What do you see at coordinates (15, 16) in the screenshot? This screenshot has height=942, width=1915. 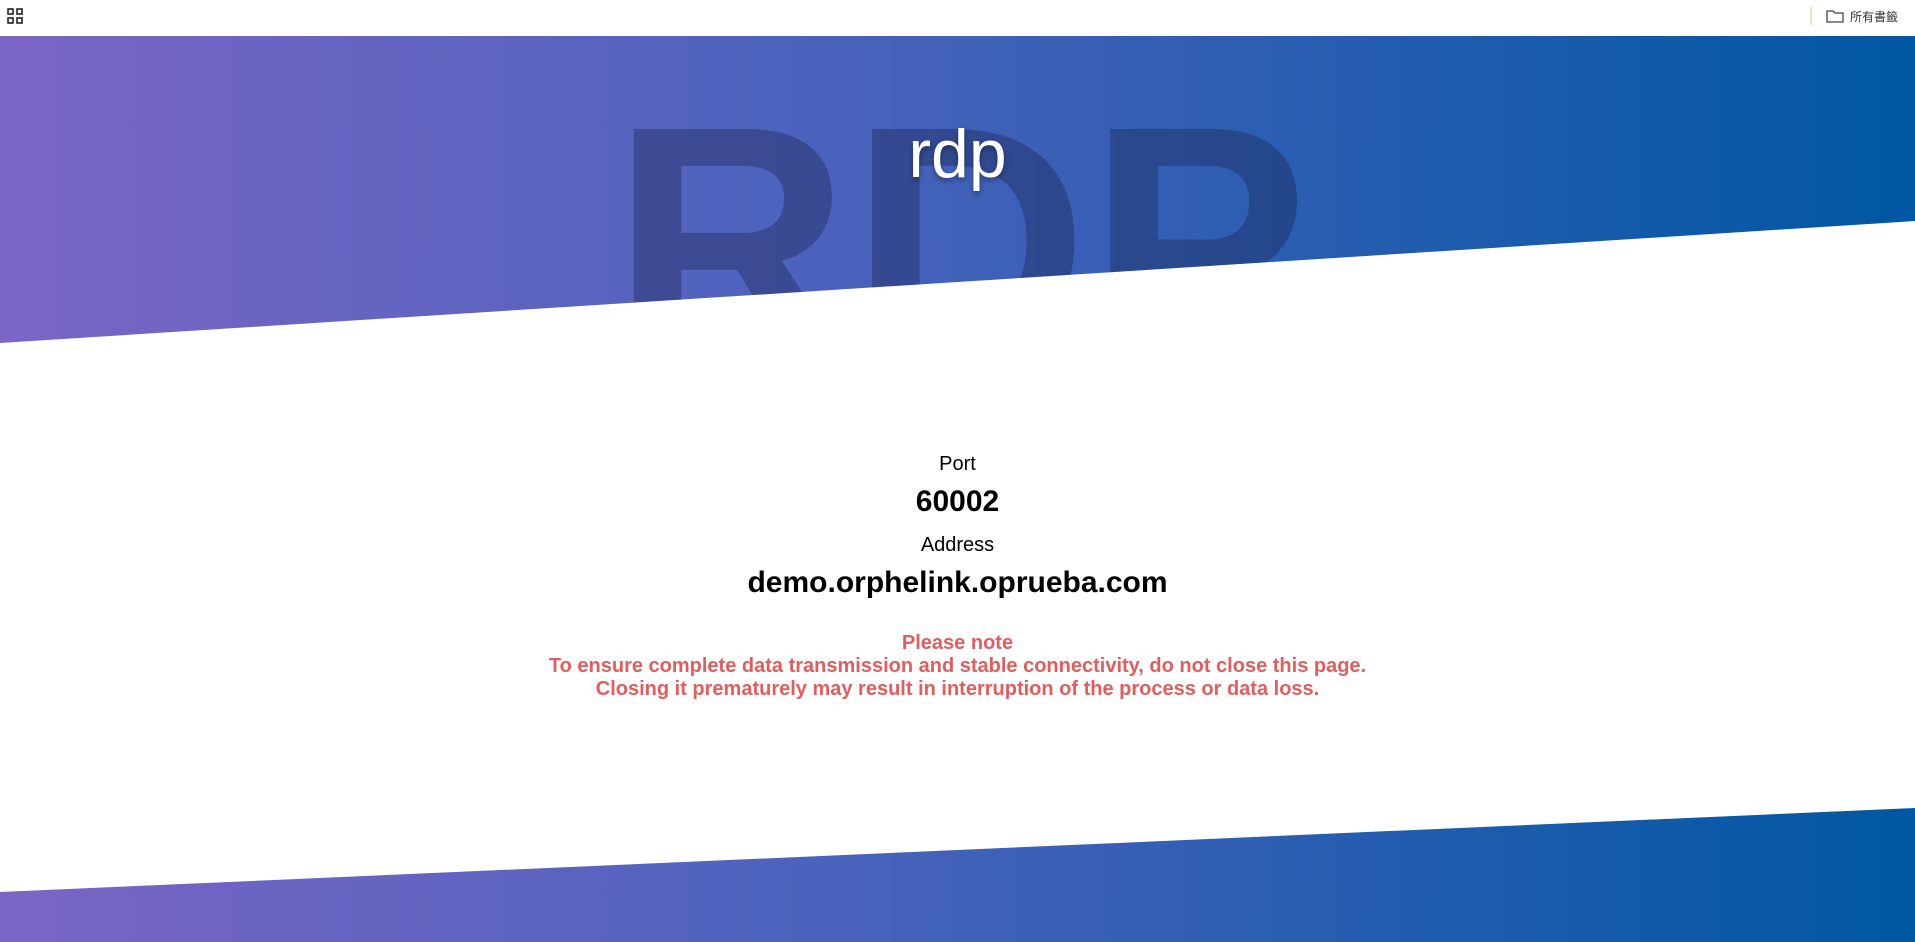 I see `apps-grid-icon` at bounding box center [15, 16].